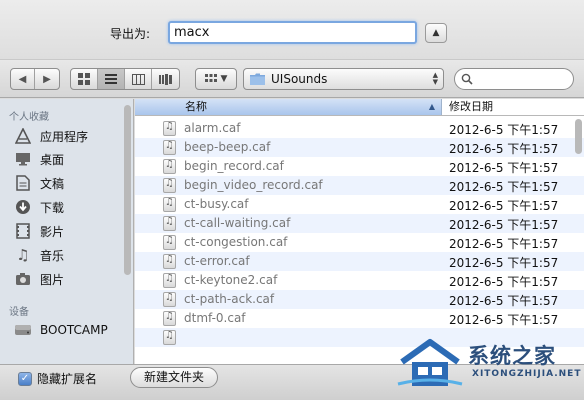 This screenshot has height=400, width=584. Describe the element at coordinates (292, 32) in the screenshot. I see `export-filename-input` at that location.